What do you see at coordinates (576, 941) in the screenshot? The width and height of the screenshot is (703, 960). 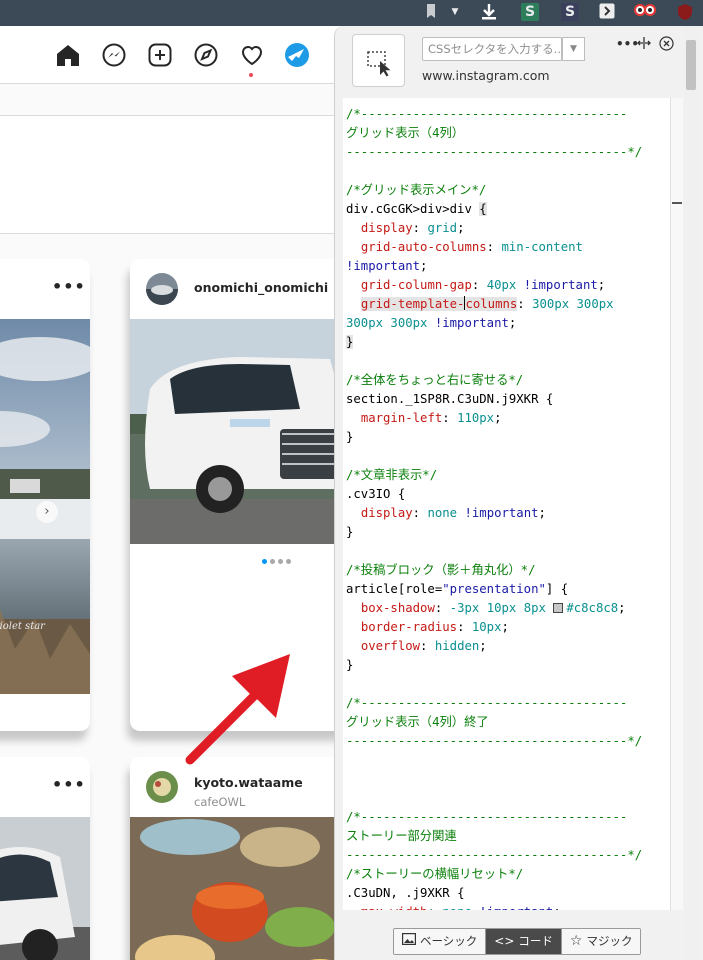 I see `star-icon: ☆` at bounding box center [576, 941].